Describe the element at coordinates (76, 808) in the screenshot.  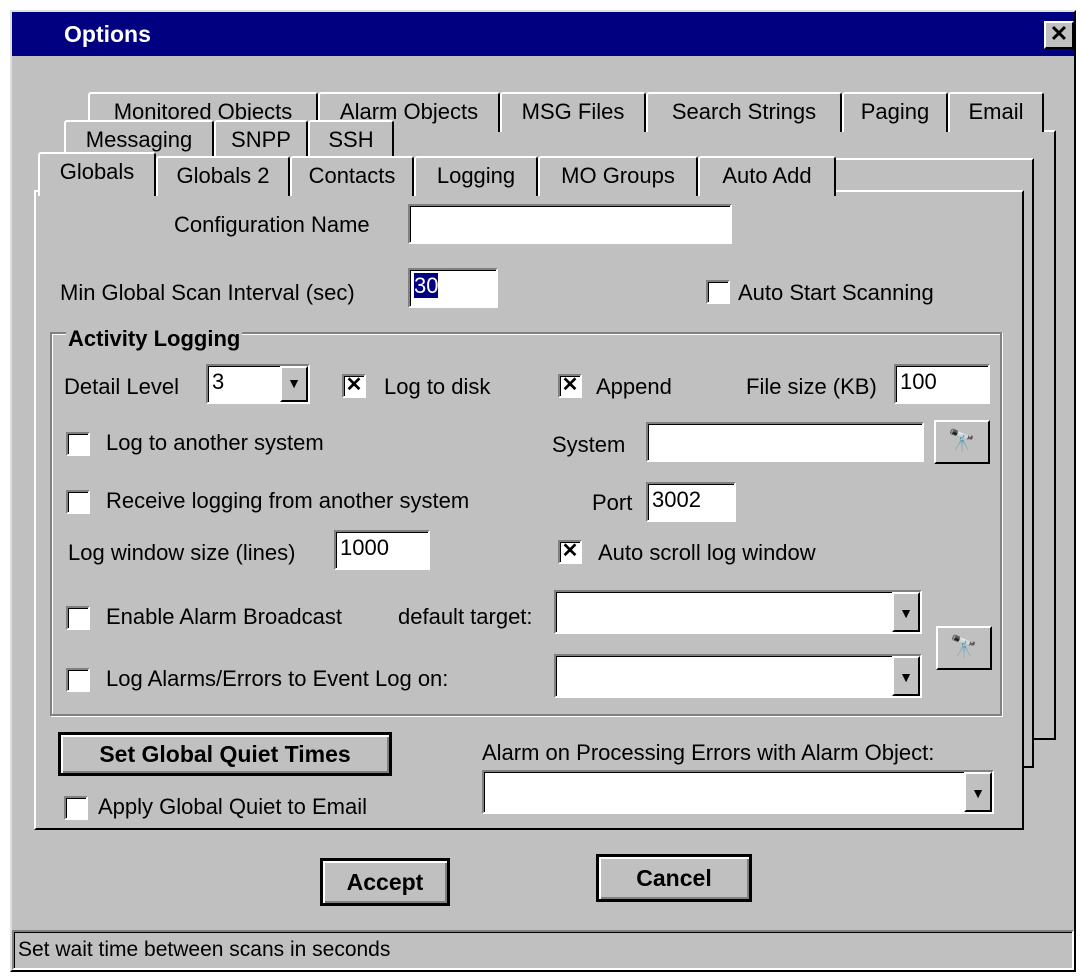
I see `apply-quiet-checkbox` at that location.